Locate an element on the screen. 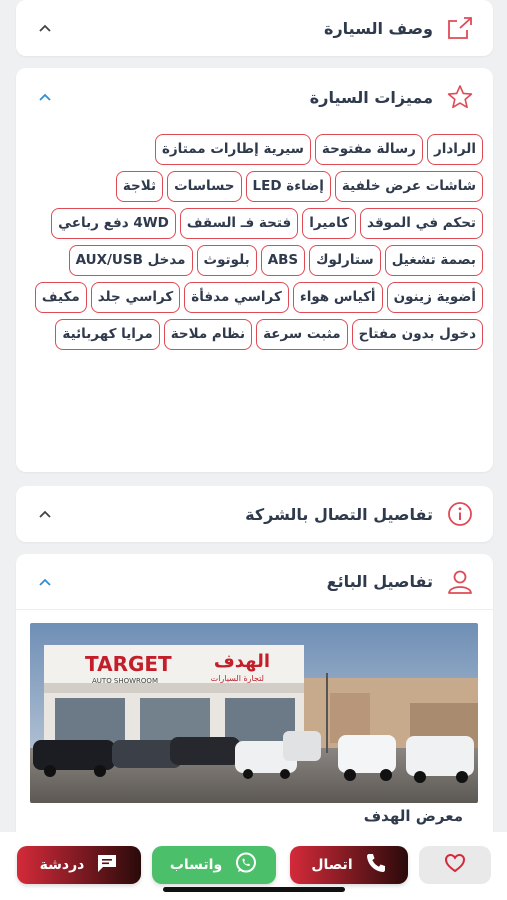 The image size is (507, 900). contact-title: تفاصيل التصال بالشركة is located at coordinates (339, 514).